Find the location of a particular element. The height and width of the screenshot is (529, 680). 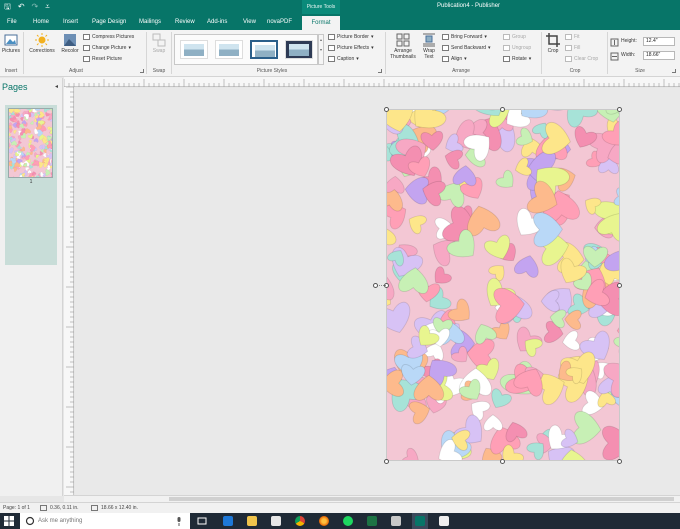

change-picture-button: Change Picture ▾ is located at coordinates (107, 48).